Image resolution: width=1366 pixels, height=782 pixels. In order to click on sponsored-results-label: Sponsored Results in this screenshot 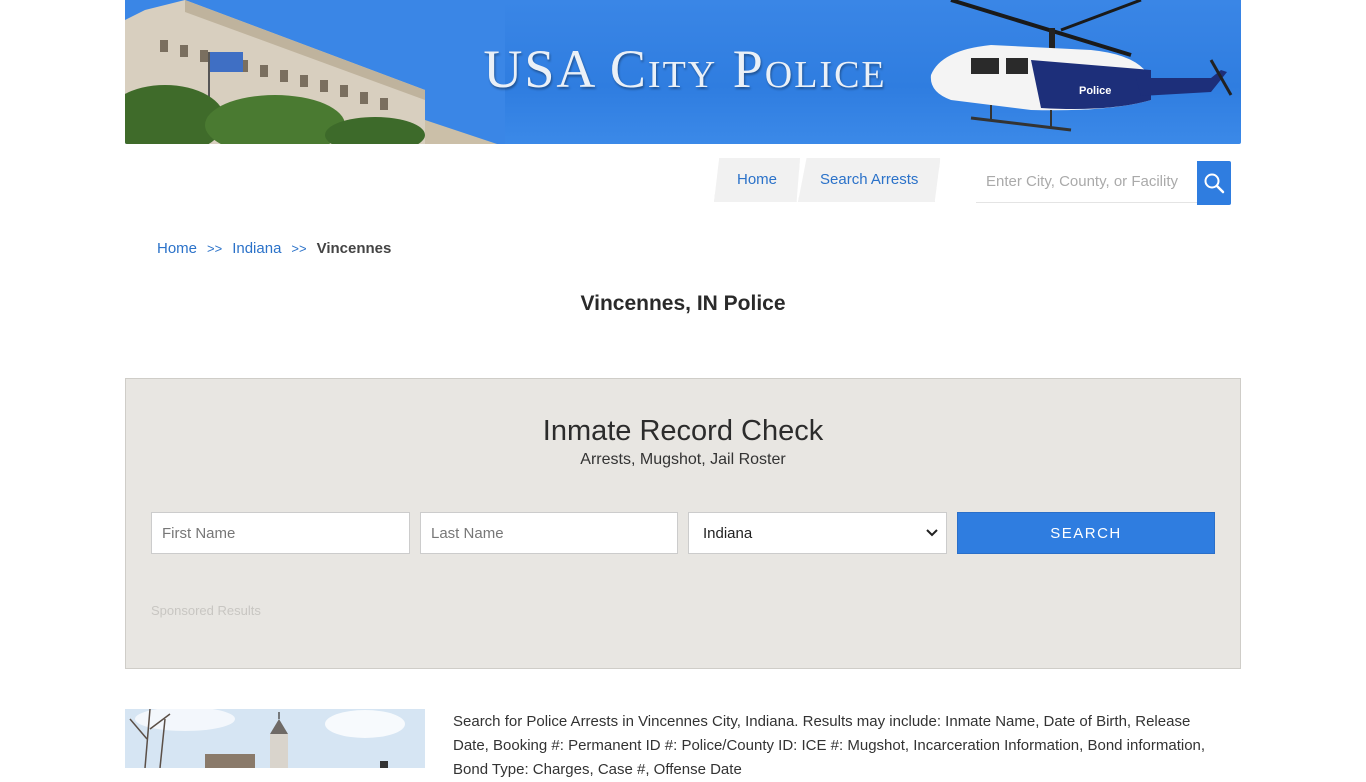, I will do `click(206, 610)`.